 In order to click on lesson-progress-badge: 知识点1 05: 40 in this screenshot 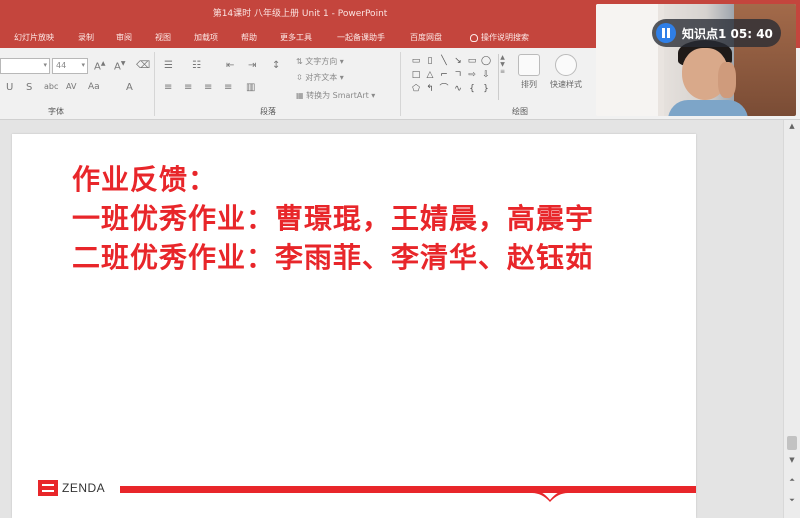, I will do `click(716, 33)`.